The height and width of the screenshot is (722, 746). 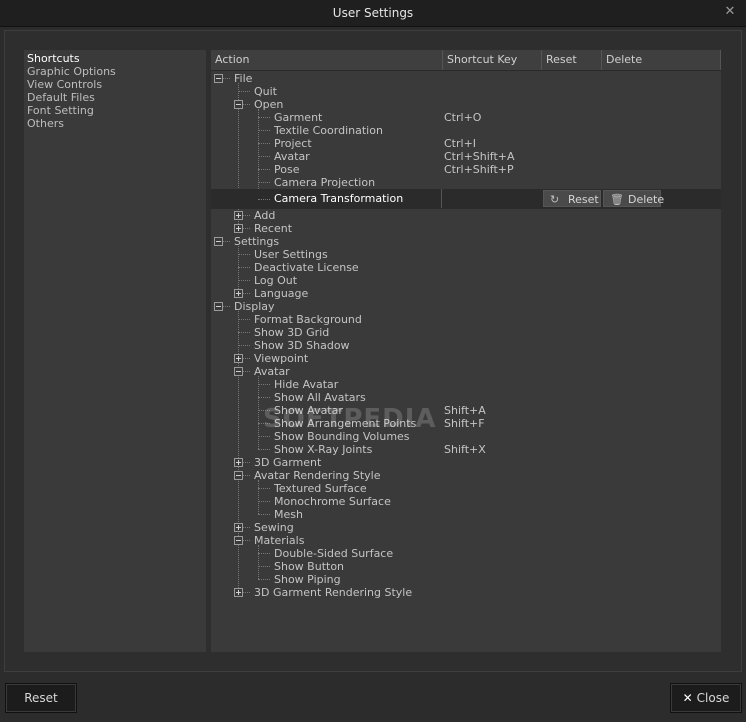 What do you see at coordinates (254, 306) in the screenshot?
I see `action-label: Display` at bounding box center [254, 306].